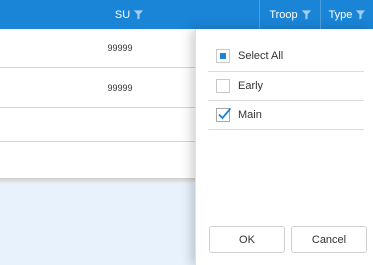 The height and width of the screenshot is (265, 373). What do you see at coordinates (122, 14) in the screenshot?
I see `column-header-label: SU` at bounding box center [122, 14].